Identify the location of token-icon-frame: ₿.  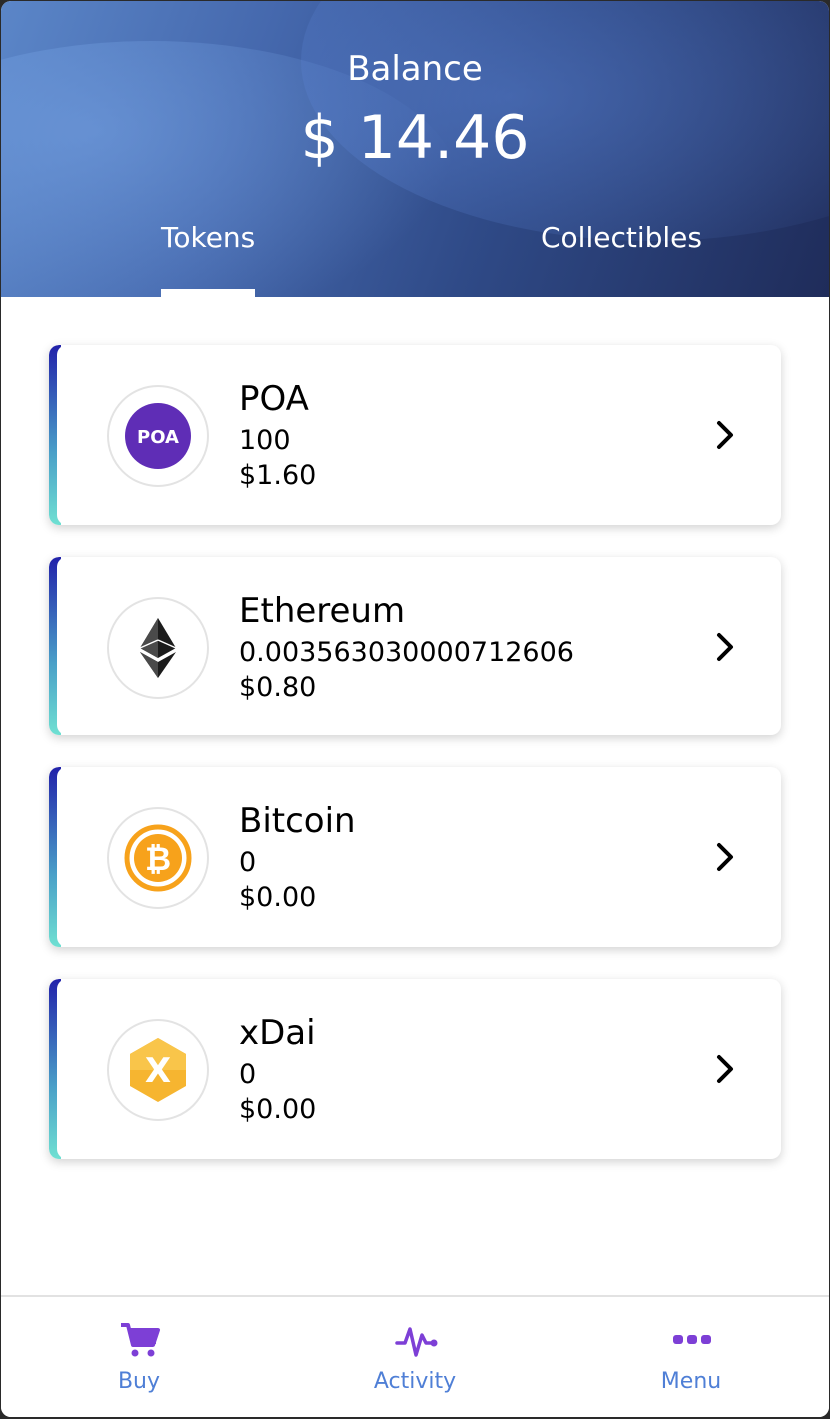
(158, 858).